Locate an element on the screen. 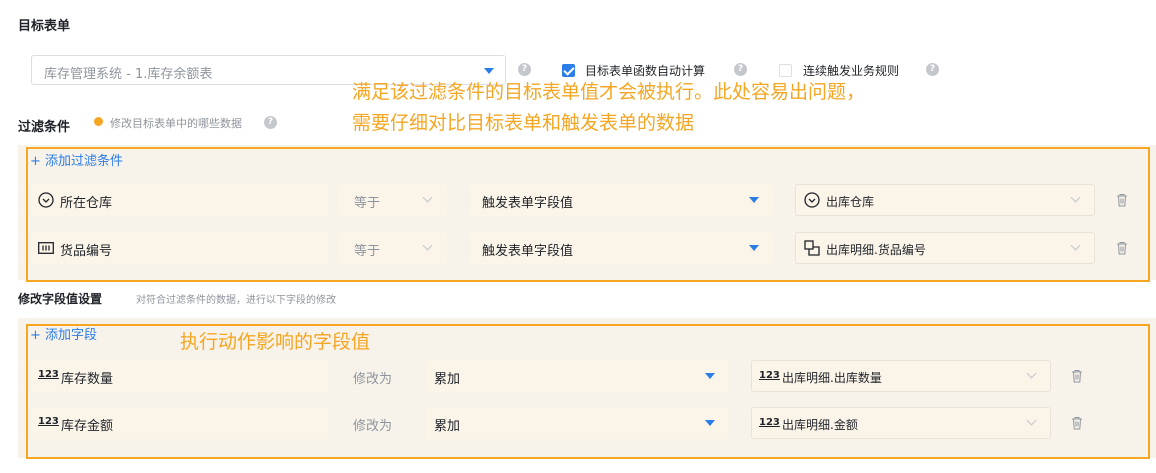 Image resolution: width=1156 pixels, height=473 pixels. filter-value-label: 出库明细.货品编号 is located at coordinates (876, 250).